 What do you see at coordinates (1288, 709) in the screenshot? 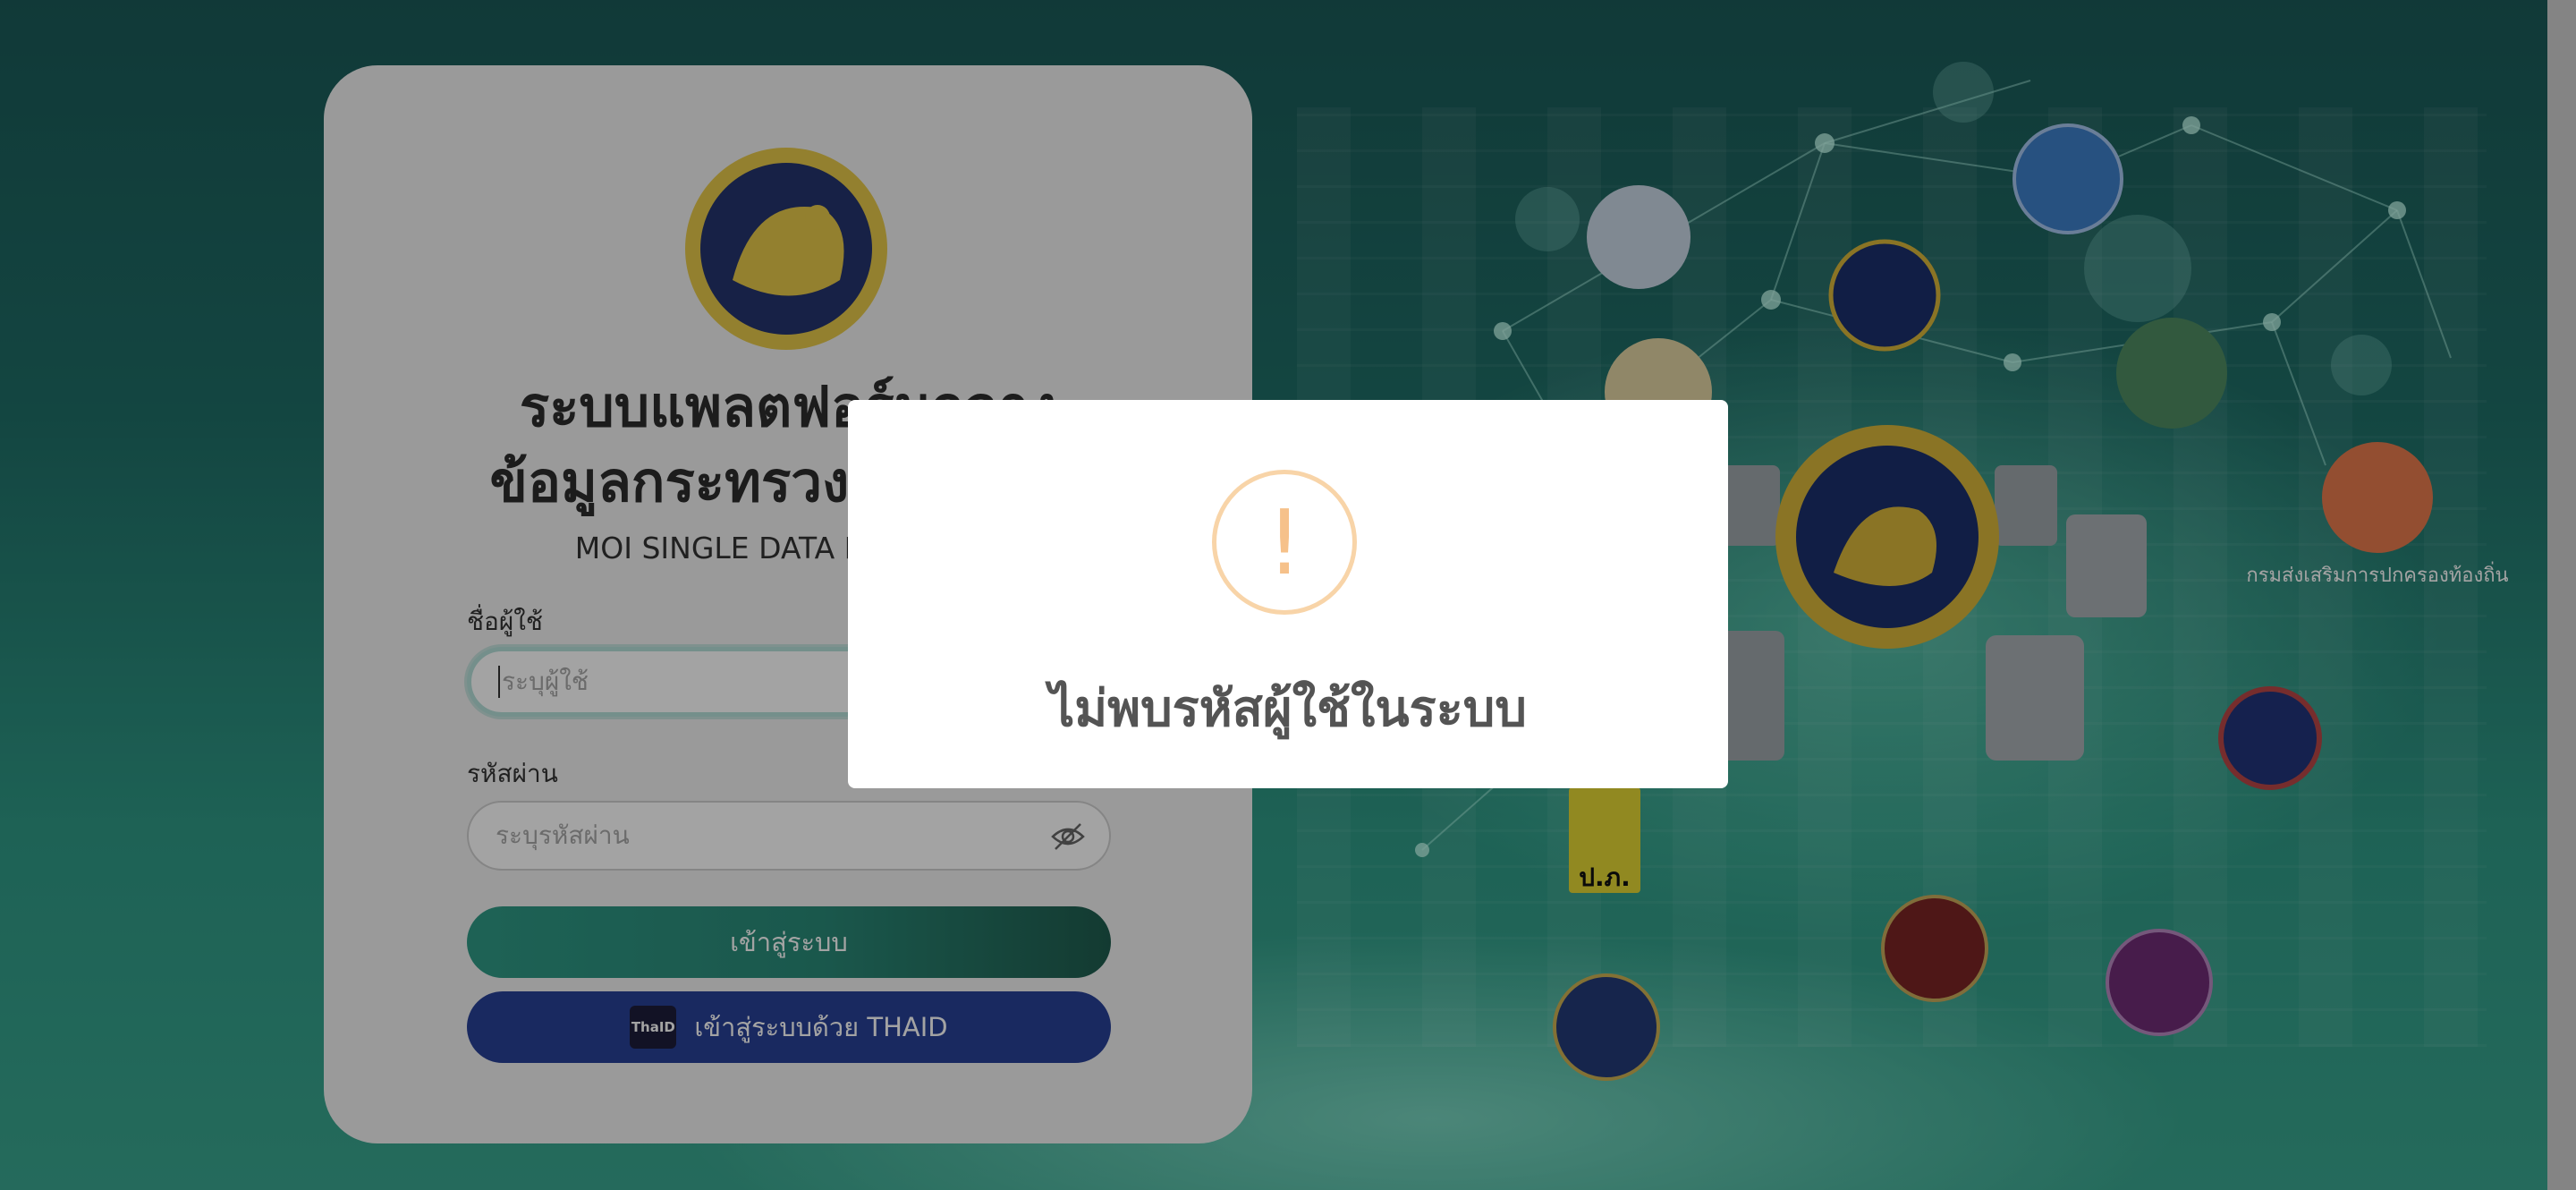
I see `alert-message: ไม่พบรหัสผู้ใช้ในระบบ` at bounding box center [1288, 709].